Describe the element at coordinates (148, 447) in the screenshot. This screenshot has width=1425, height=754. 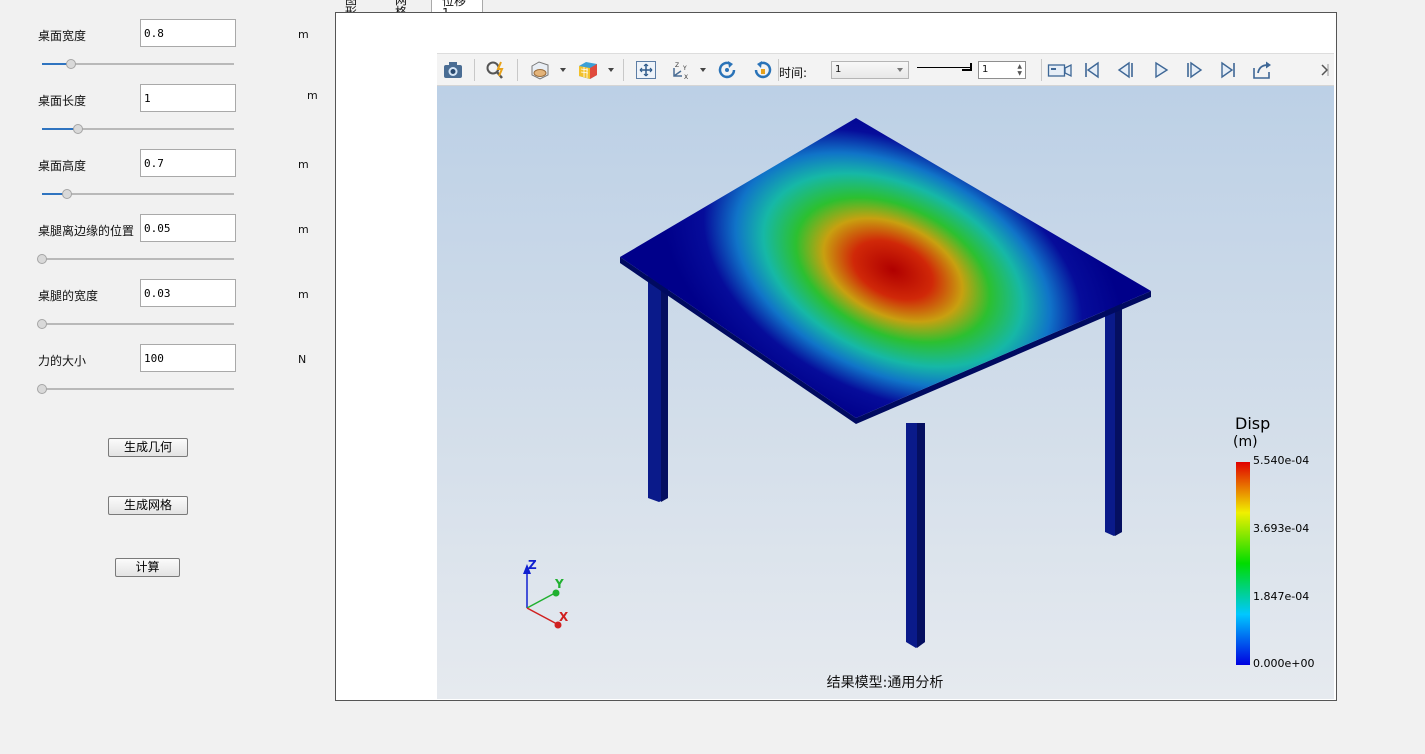
I see `generate-geometry-button: 生成几何` at that location.